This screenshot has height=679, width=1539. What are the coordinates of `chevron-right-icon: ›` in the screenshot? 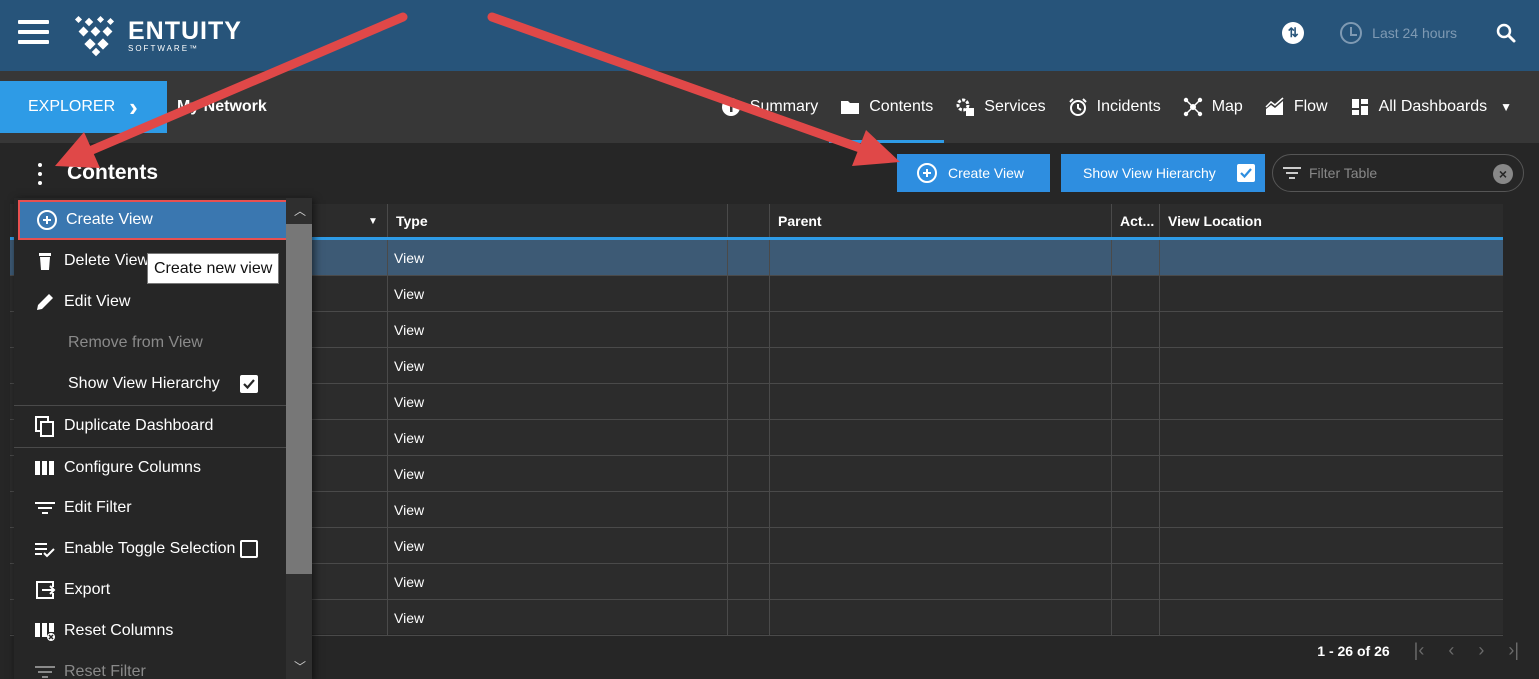 It's located at (133, 106).